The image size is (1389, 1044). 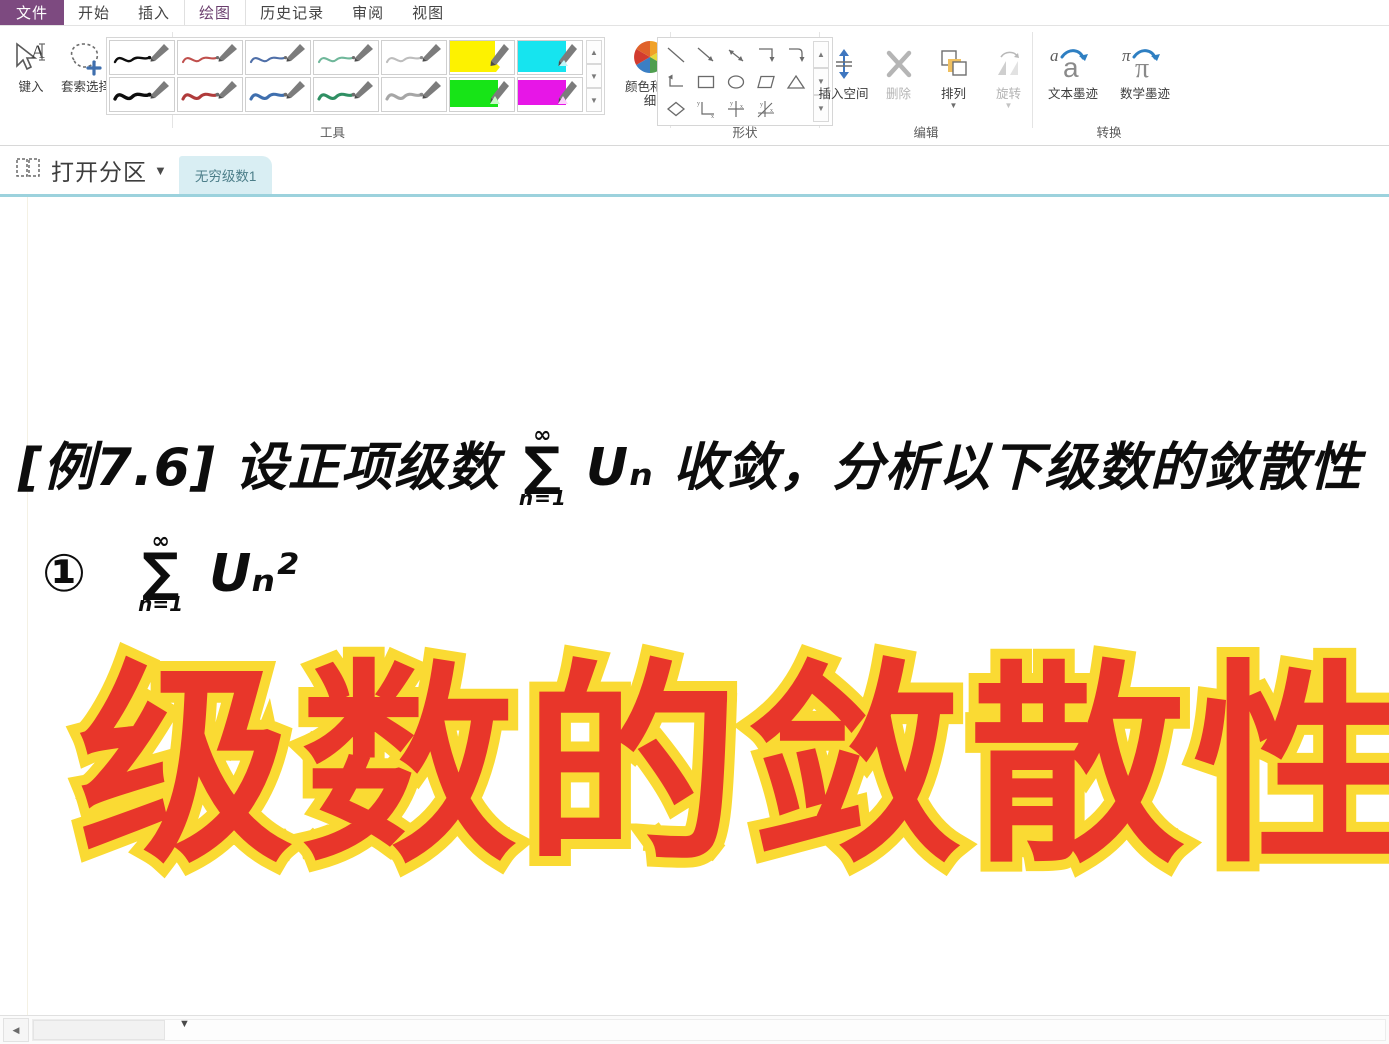 I want to click on ribbon-group-edit: 插入空间 删除 排列 ▼ 旋转 ▼ 编辑, so click(x=925, y=85).